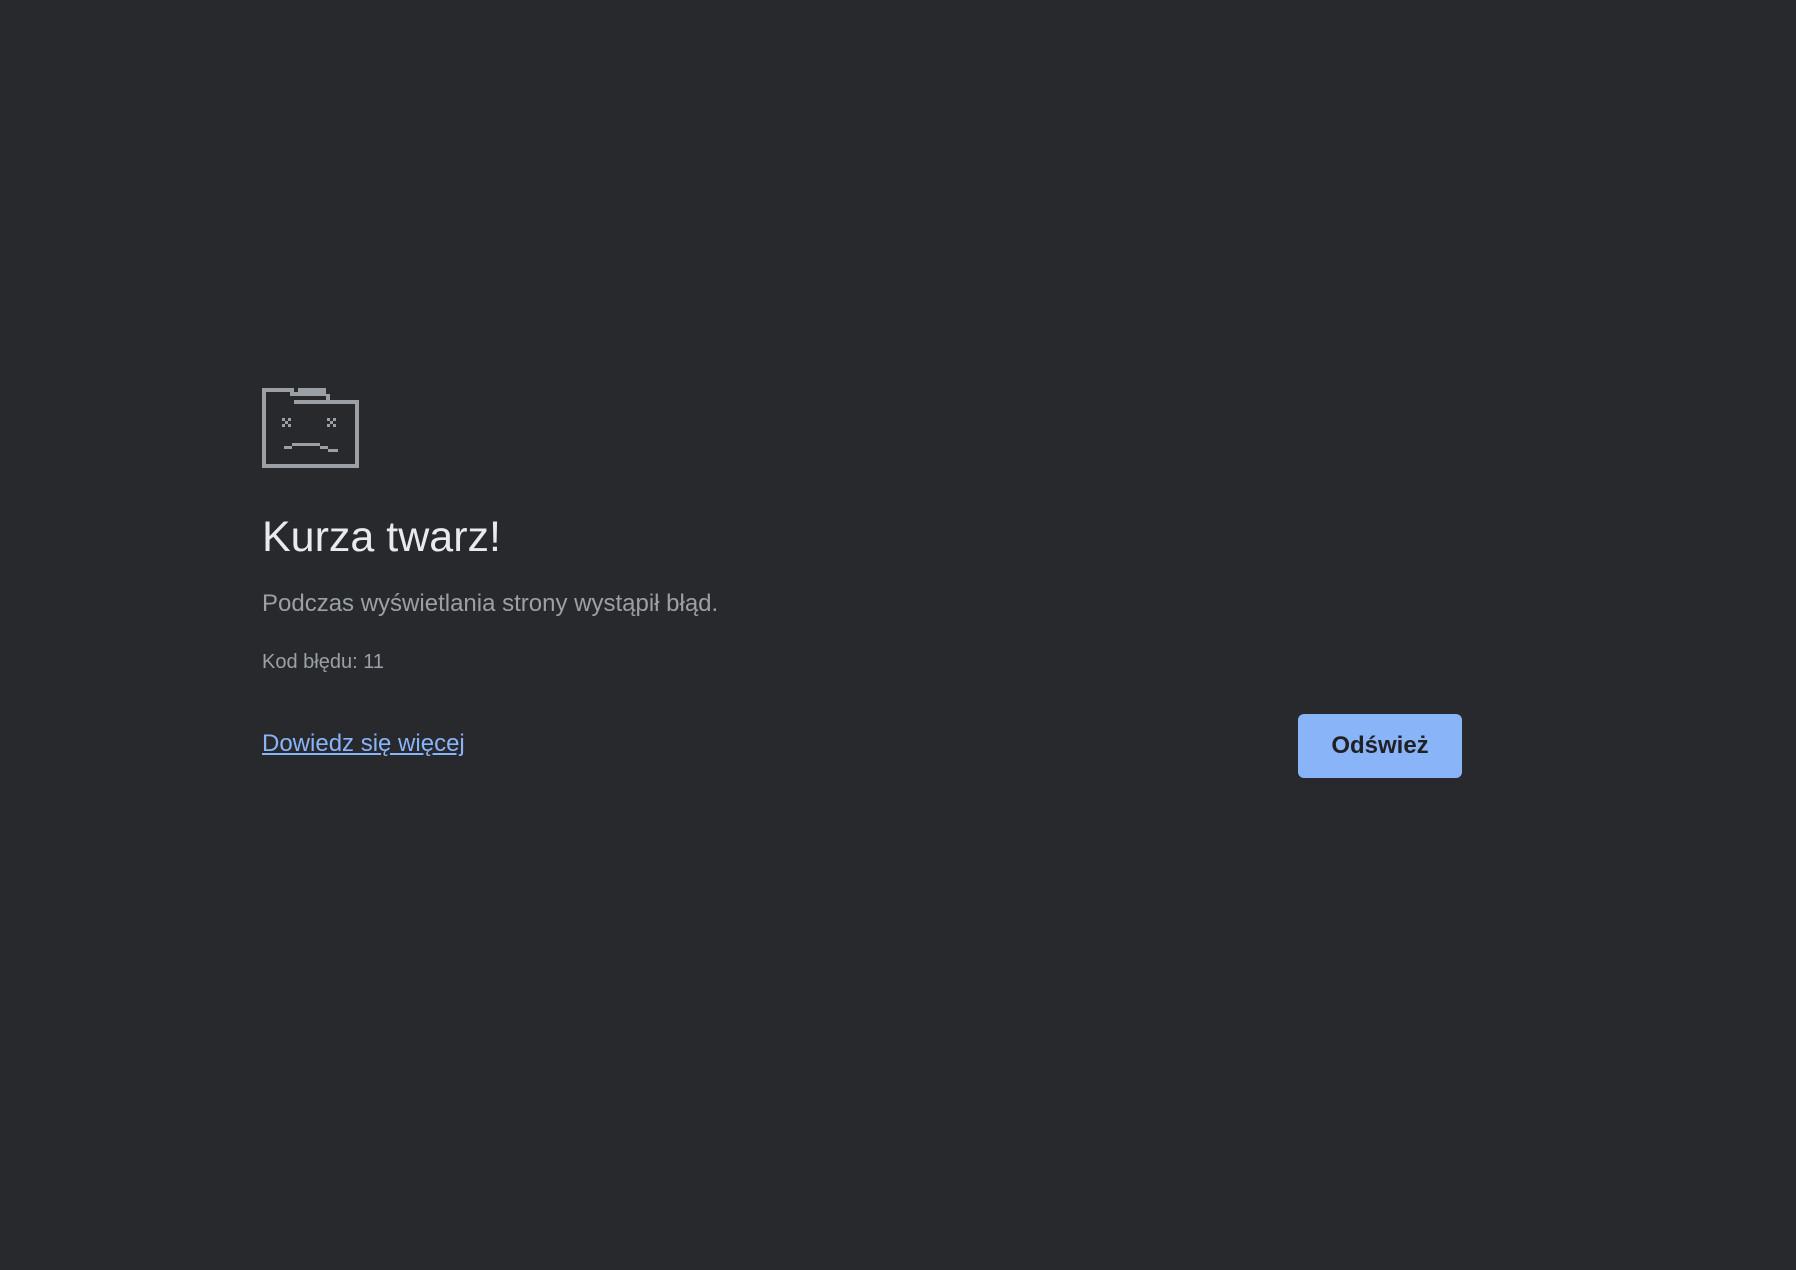  I want to click on page-title: Kurza twarz!, so click(381, 537).